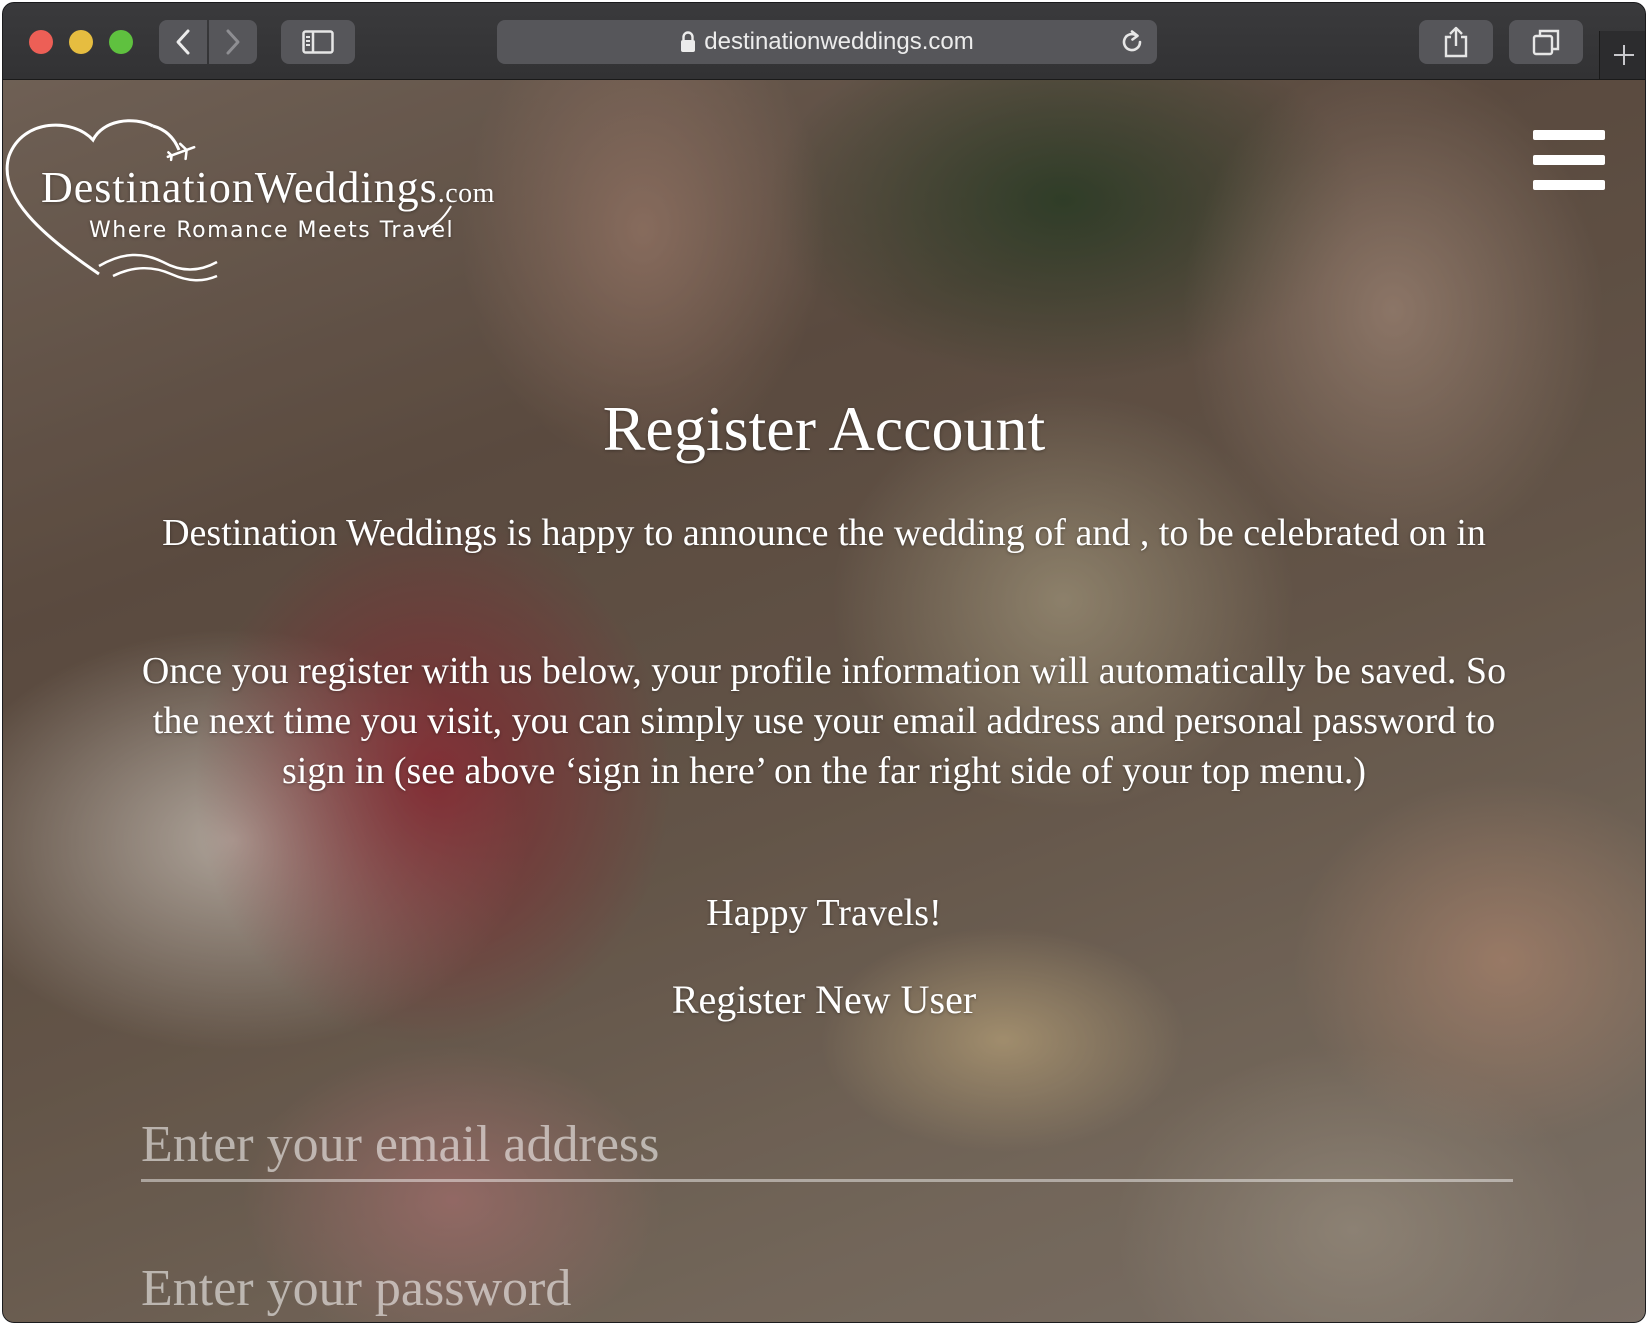  Describe the element at coordinates (466, 193) in the screenshot. I see `logo-suffix-text: .com` at that location.